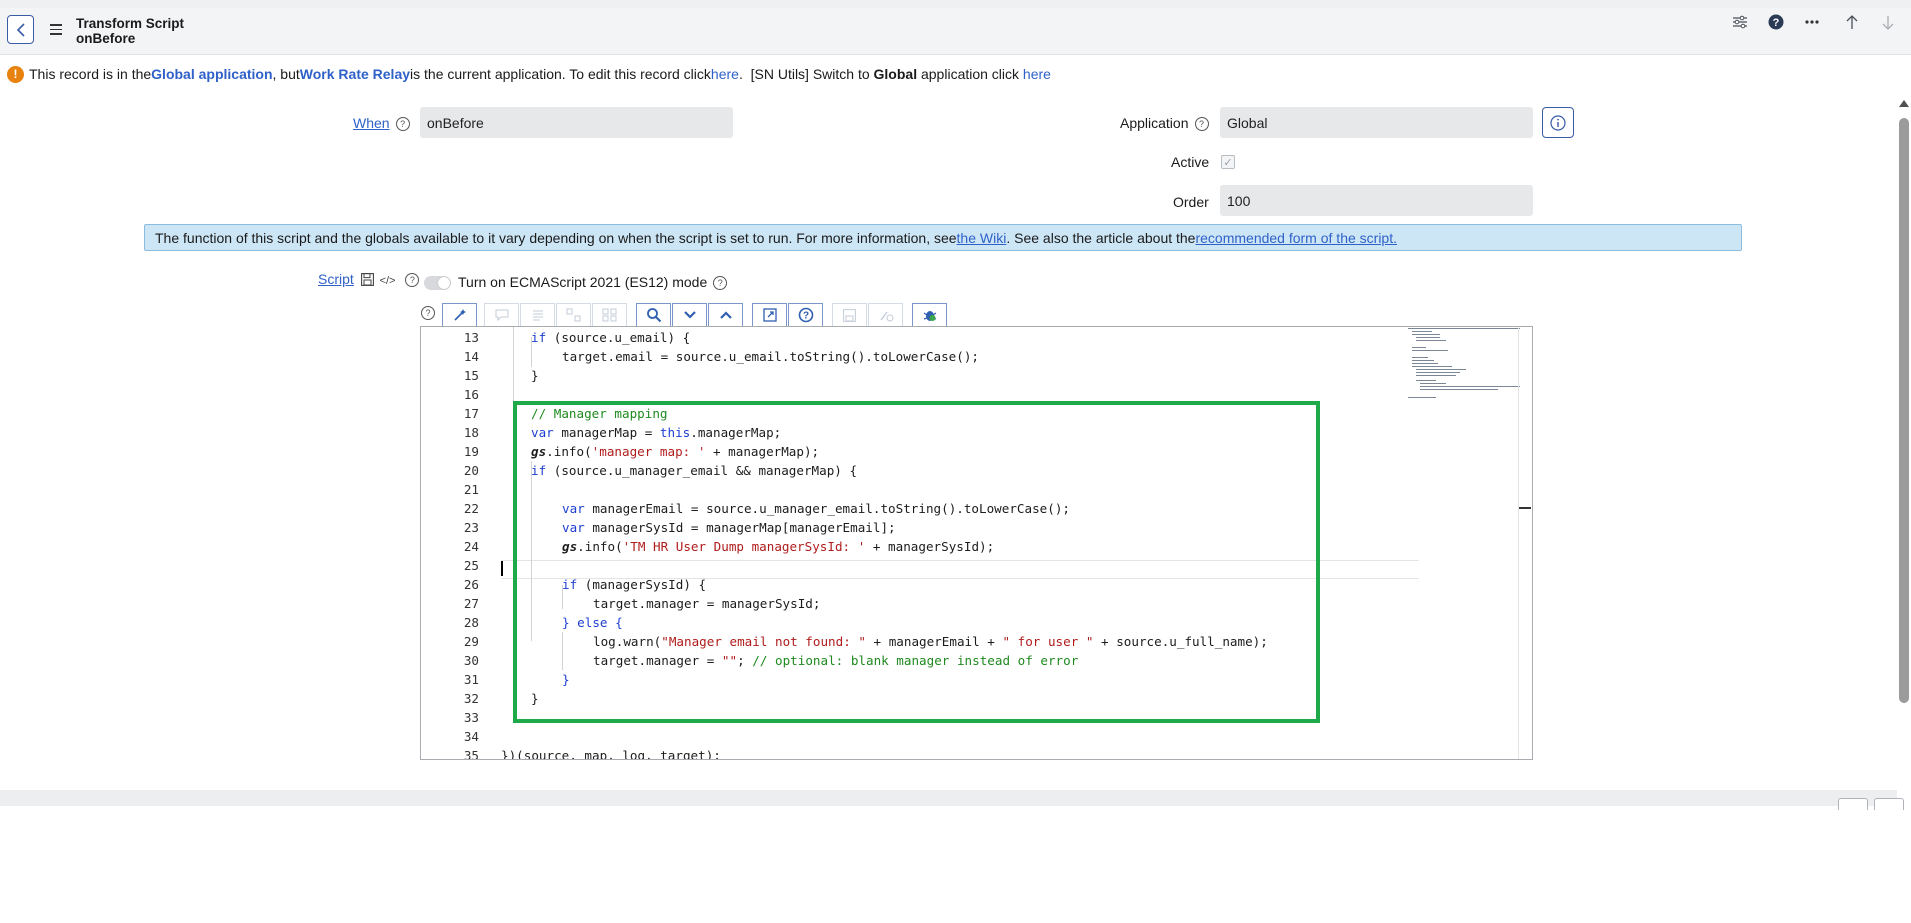 The image size is (1911, 923). Describe the element at coordinates (471, 754) in the screenshot. I see `line-number: 35` at that location.